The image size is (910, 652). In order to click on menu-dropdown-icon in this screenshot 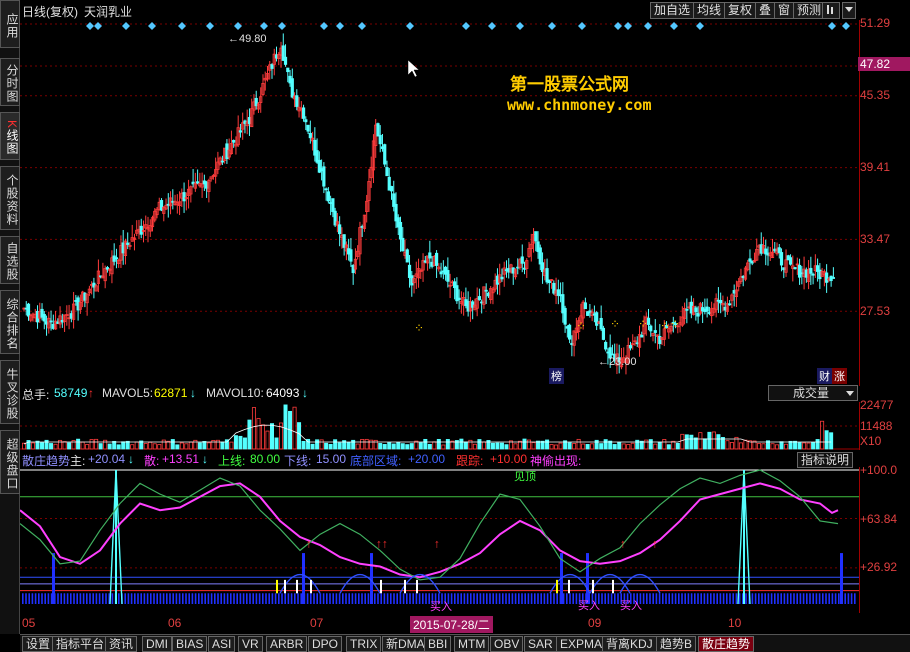, I will do `click(849, 10)`.